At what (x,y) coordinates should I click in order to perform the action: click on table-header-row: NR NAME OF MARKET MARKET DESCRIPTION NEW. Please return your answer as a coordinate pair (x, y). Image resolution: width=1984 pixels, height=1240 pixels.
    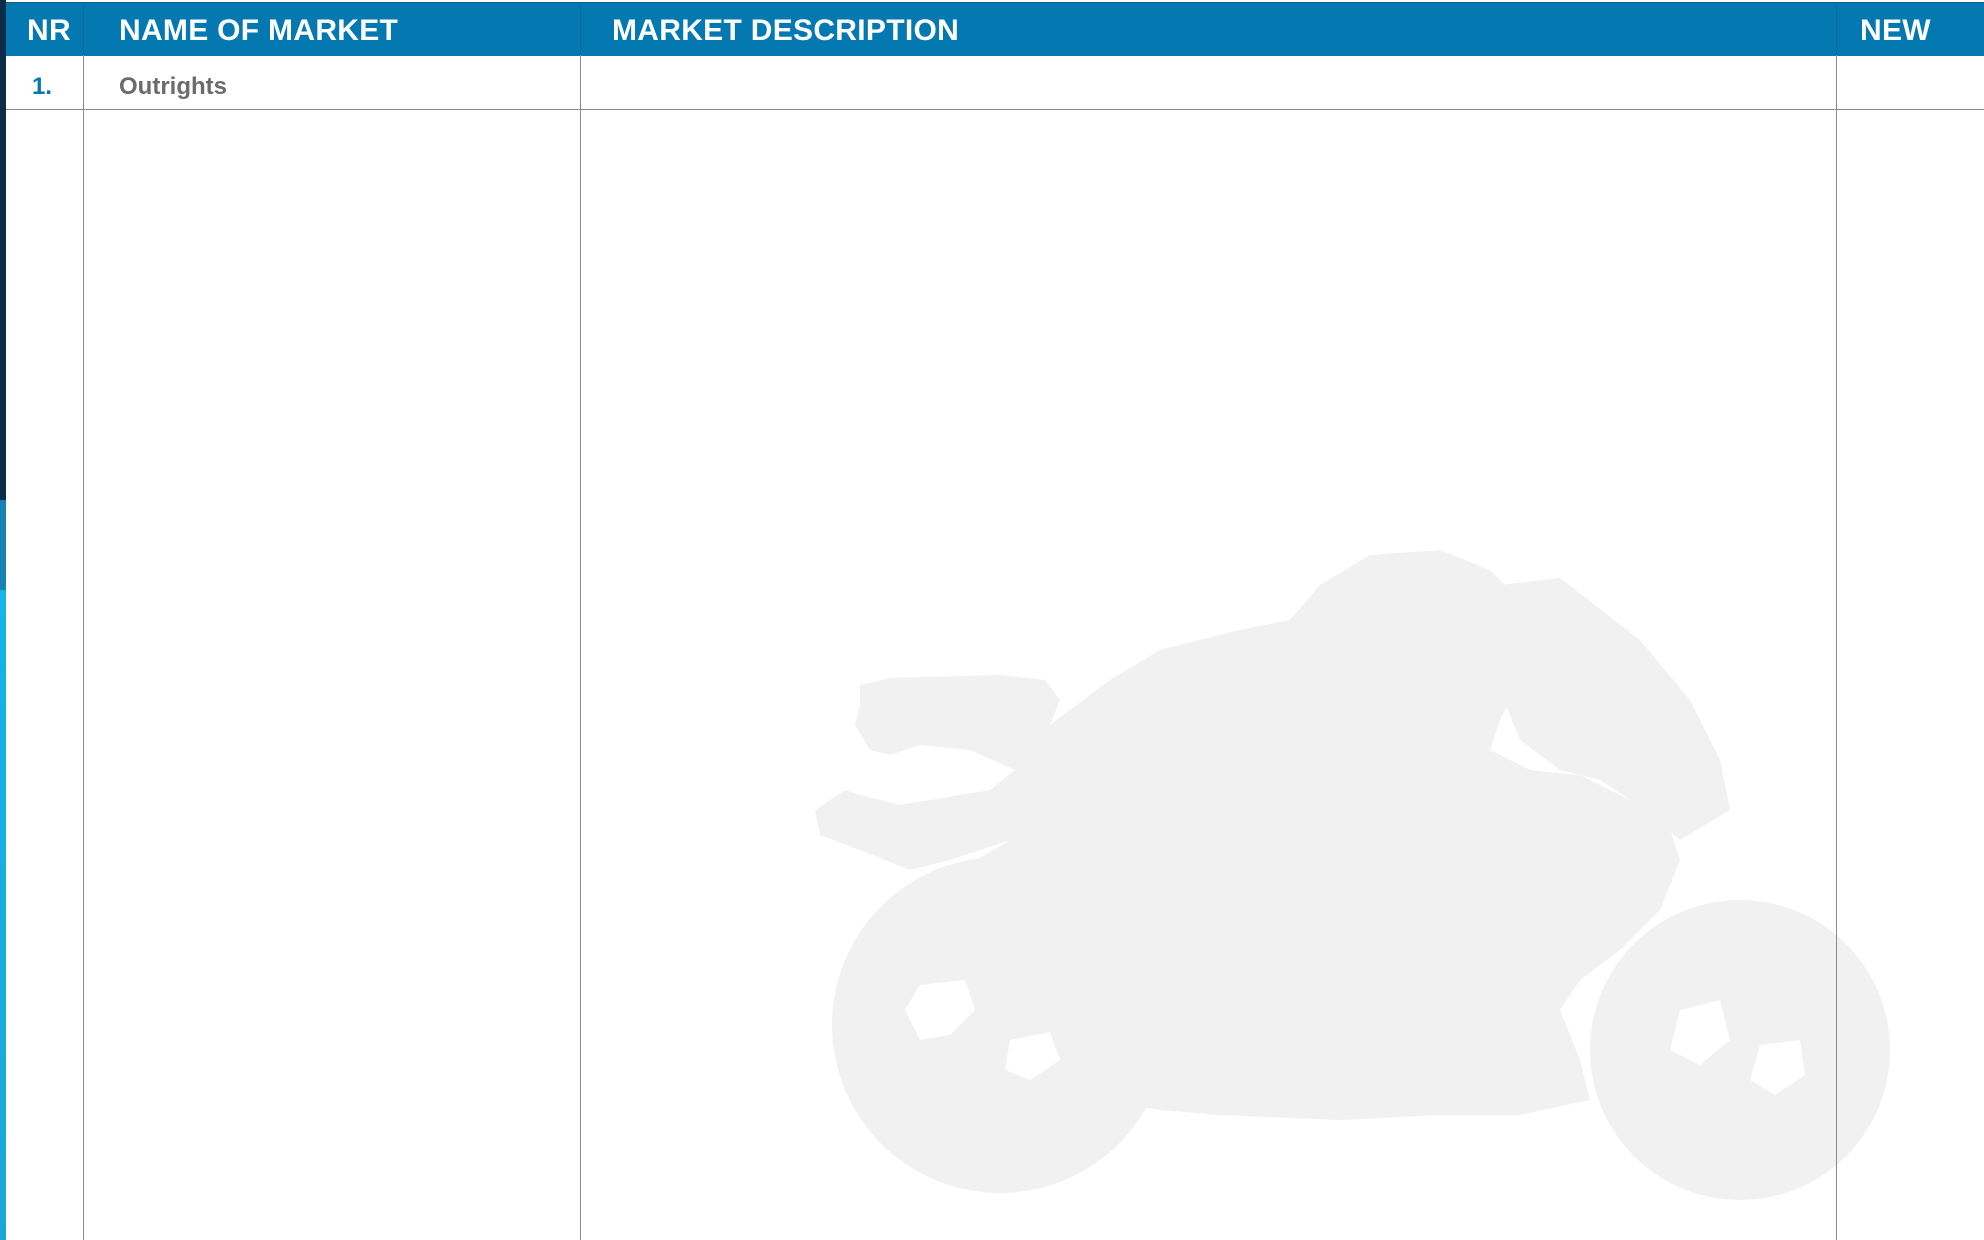
    Looking at the image, I should click on (995, 29).